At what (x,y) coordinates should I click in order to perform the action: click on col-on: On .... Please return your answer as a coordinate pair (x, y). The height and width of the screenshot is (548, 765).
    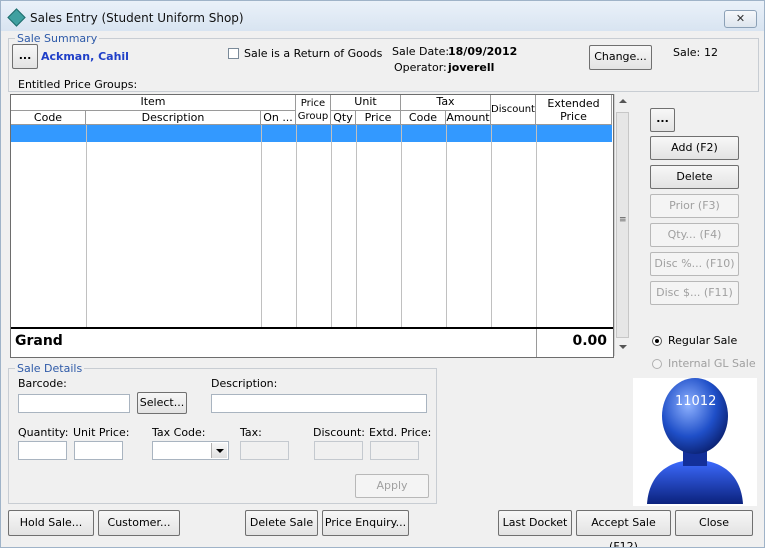
    Looking at the image, I should click on (278, 118).